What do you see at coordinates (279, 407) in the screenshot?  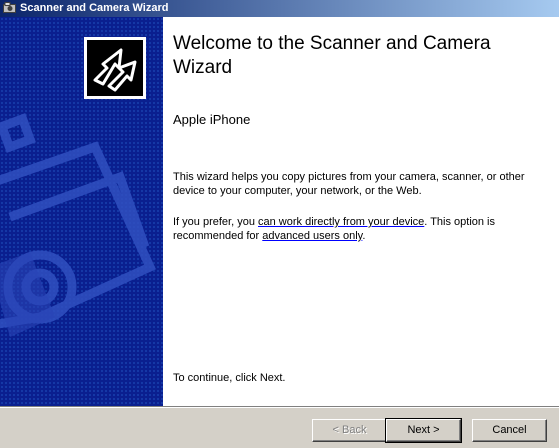 I see `button-separator` at bounding box center [279, 407].